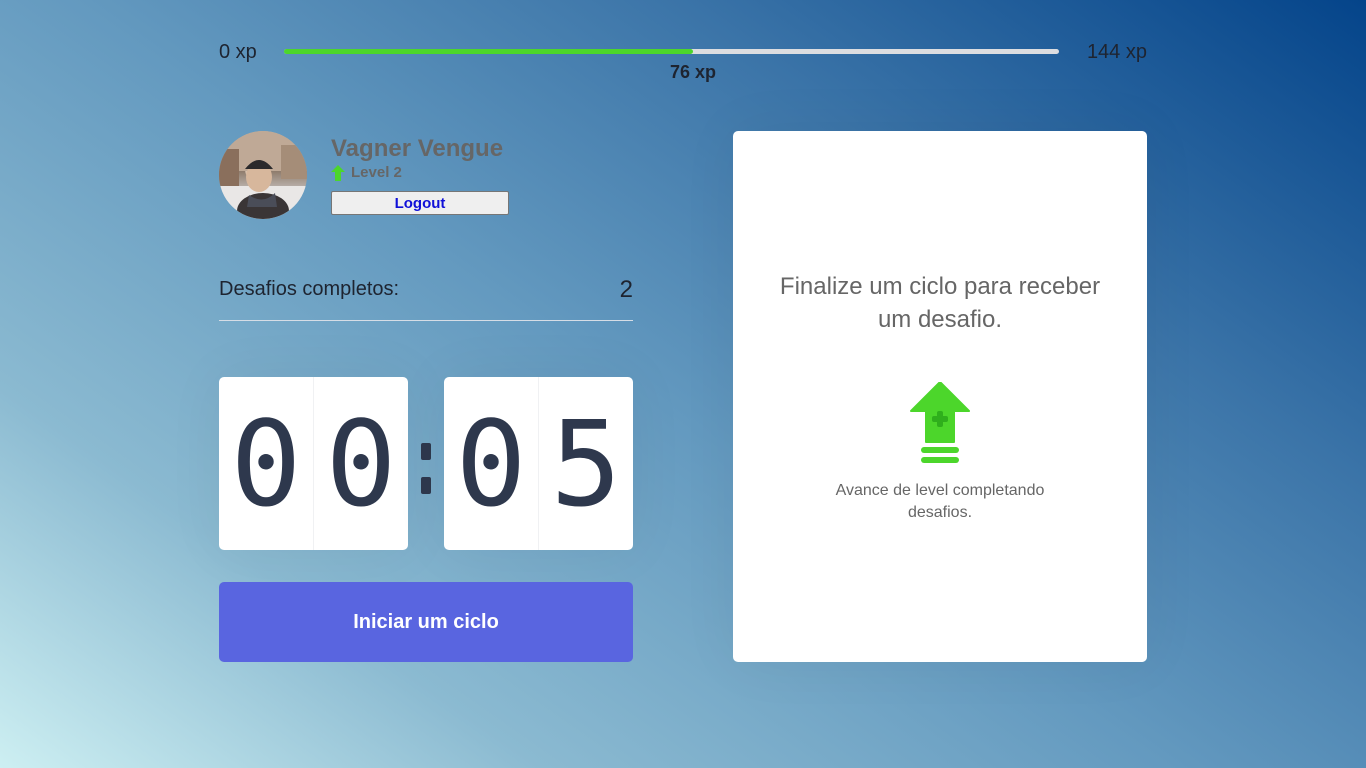  Describe the element at coordinates (489, 51) in the screenshot. I see `xp-fill` at that location.